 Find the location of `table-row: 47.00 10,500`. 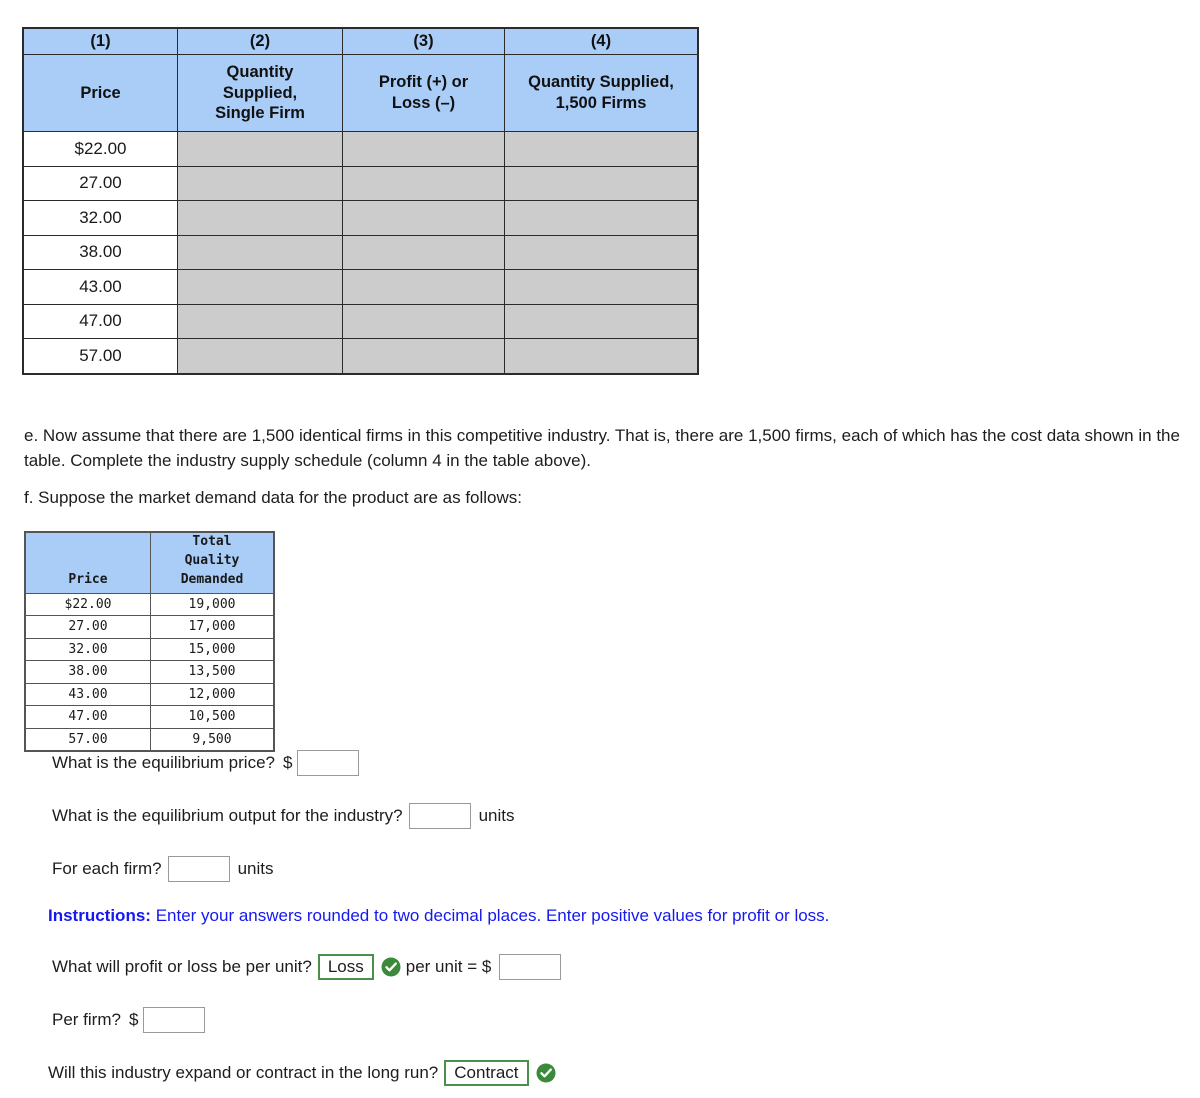

table-row: 47.00 10,500 is located at coordinates (149, 717).